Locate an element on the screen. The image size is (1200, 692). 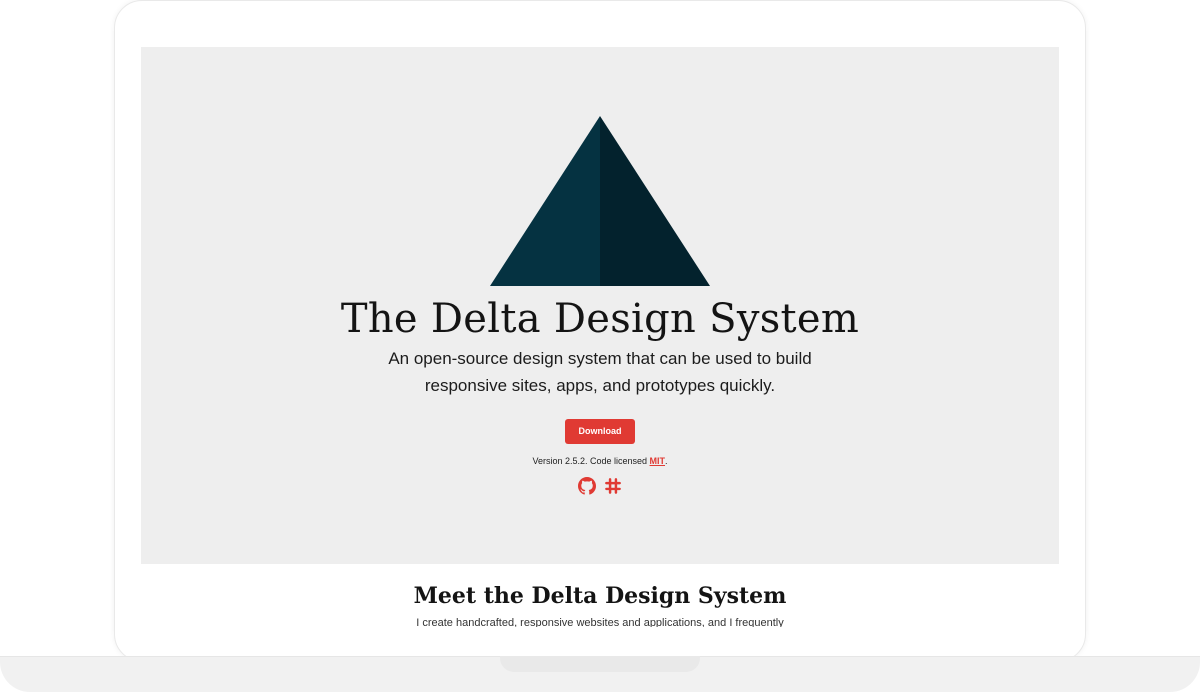
section-title: Meet the Delta Design System is located at coordinates (600, 596).